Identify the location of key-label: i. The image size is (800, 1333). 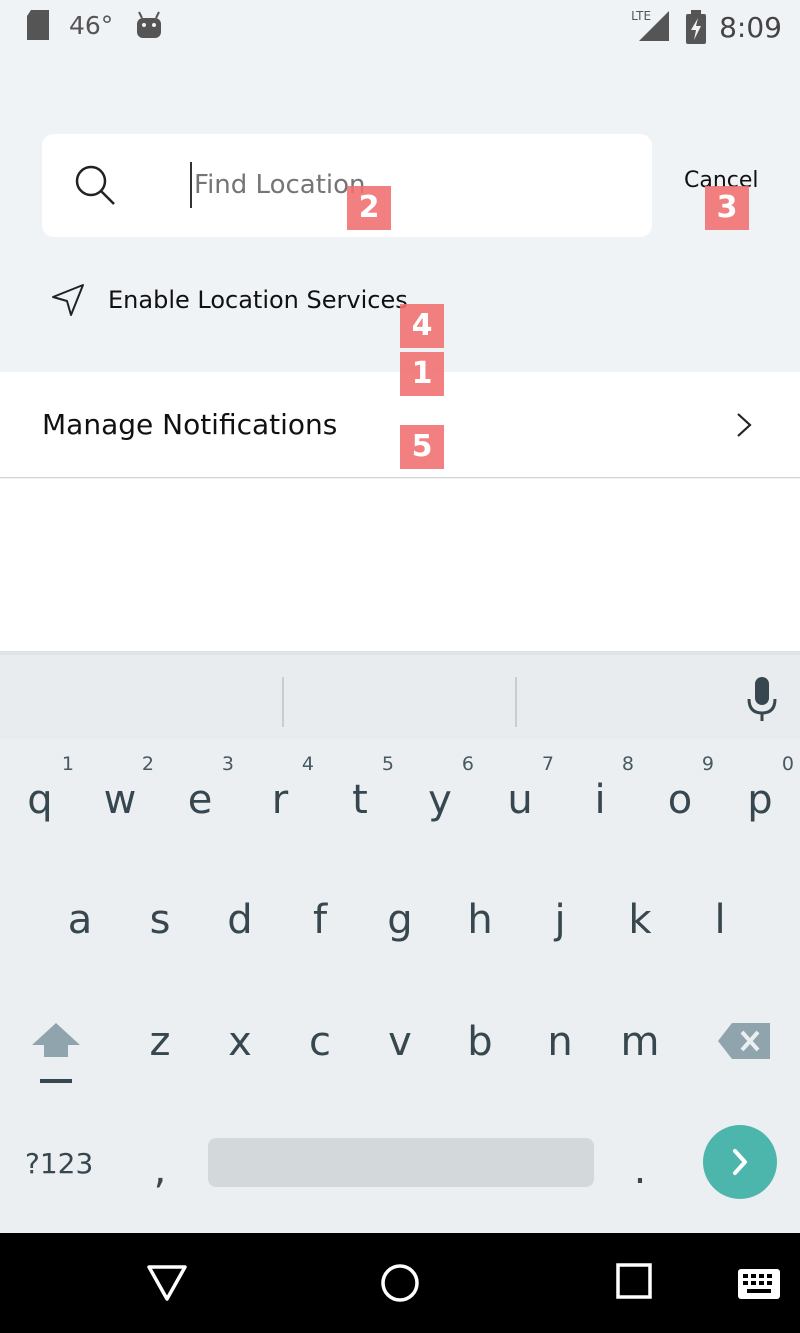
(600, 800).